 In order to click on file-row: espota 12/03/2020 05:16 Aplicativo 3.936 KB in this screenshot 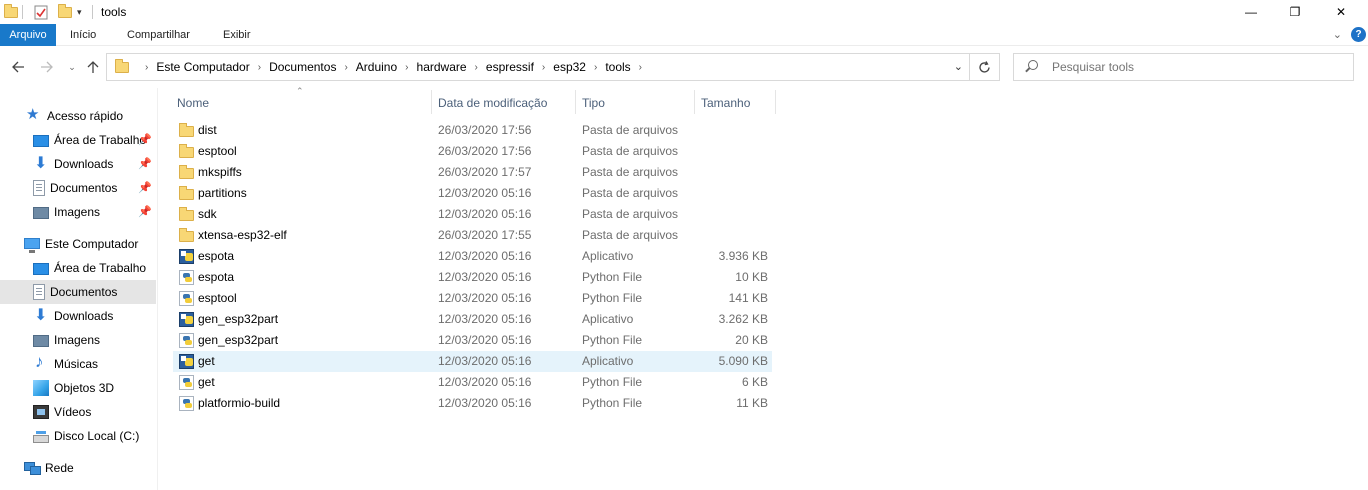, I will do `click(472, 256)`.